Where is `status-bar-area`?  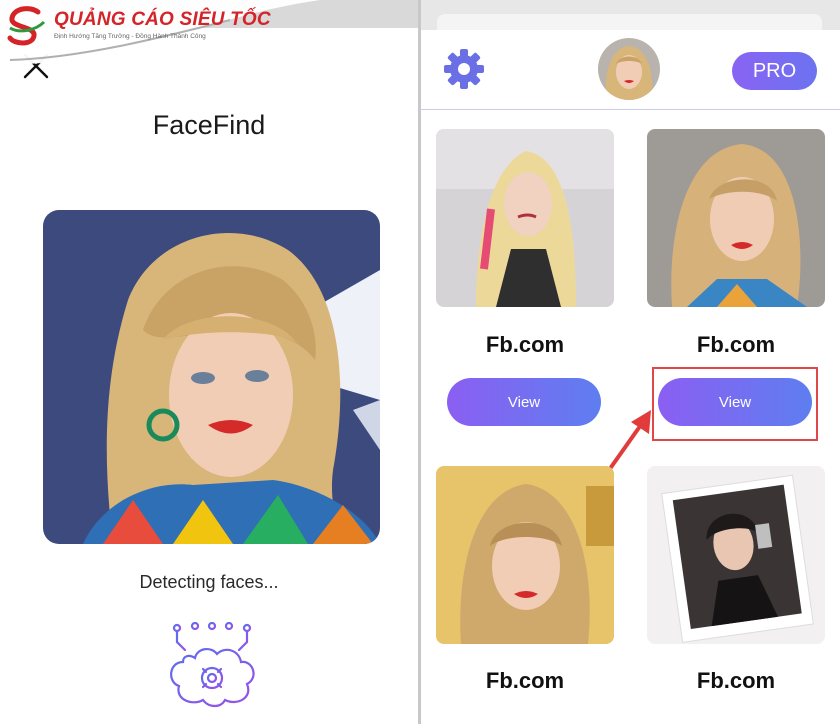
status-bar-area is located at coordinates (630, 15).